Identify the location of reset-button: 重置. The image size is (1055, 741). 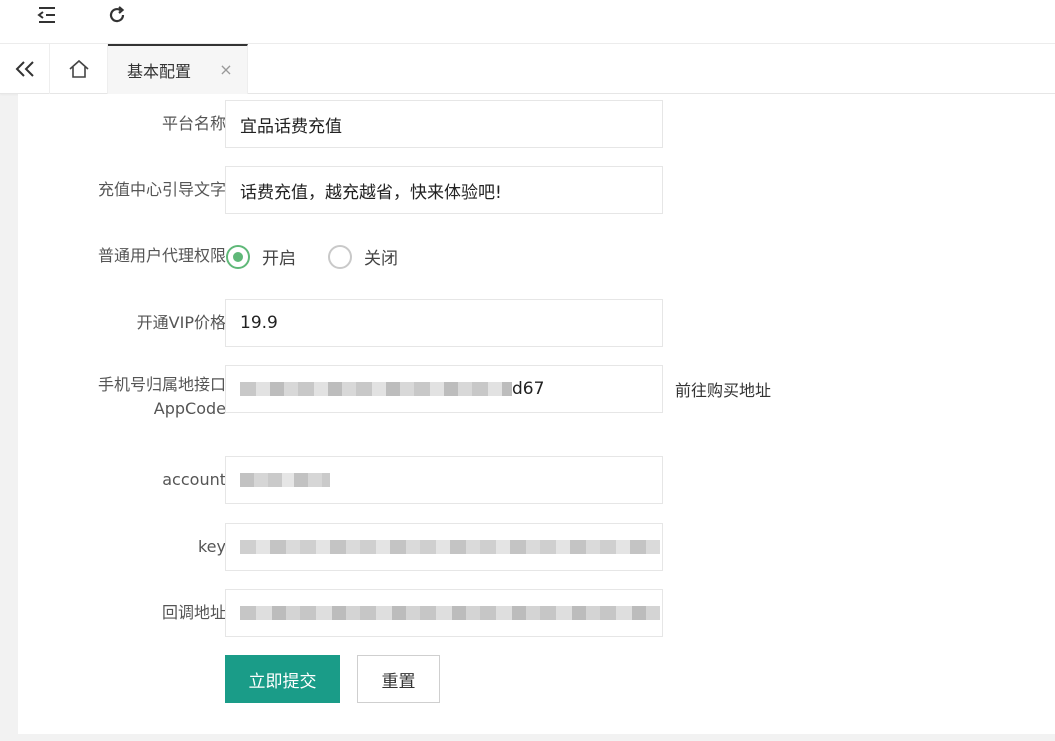
(398, 679).